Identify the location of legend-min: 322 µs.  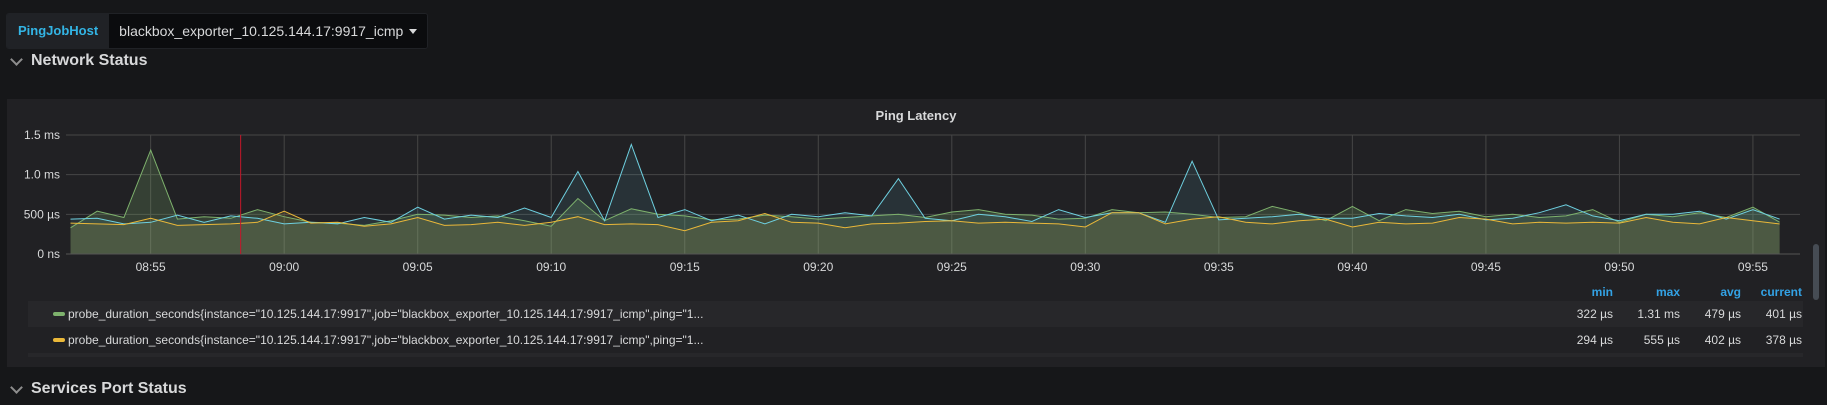
(1594, 314).